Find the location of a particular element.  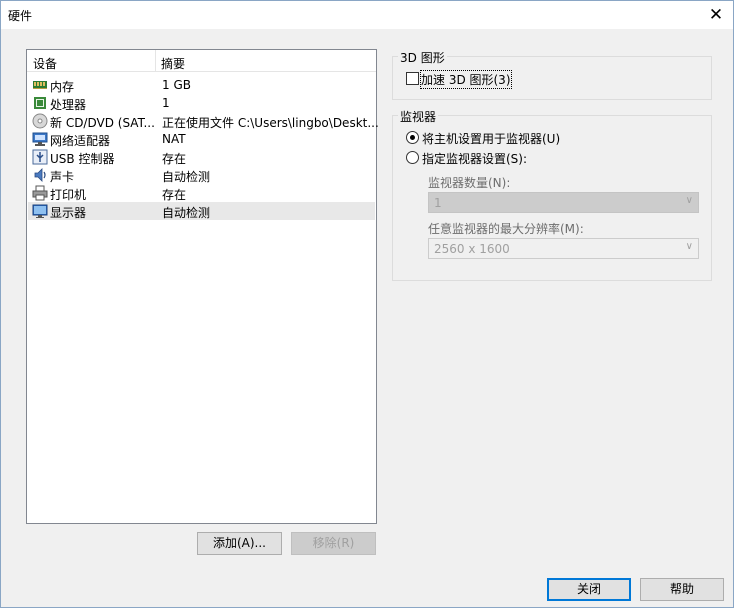

hardware-item-name: 声卡 is located at coordinates (62, 177).